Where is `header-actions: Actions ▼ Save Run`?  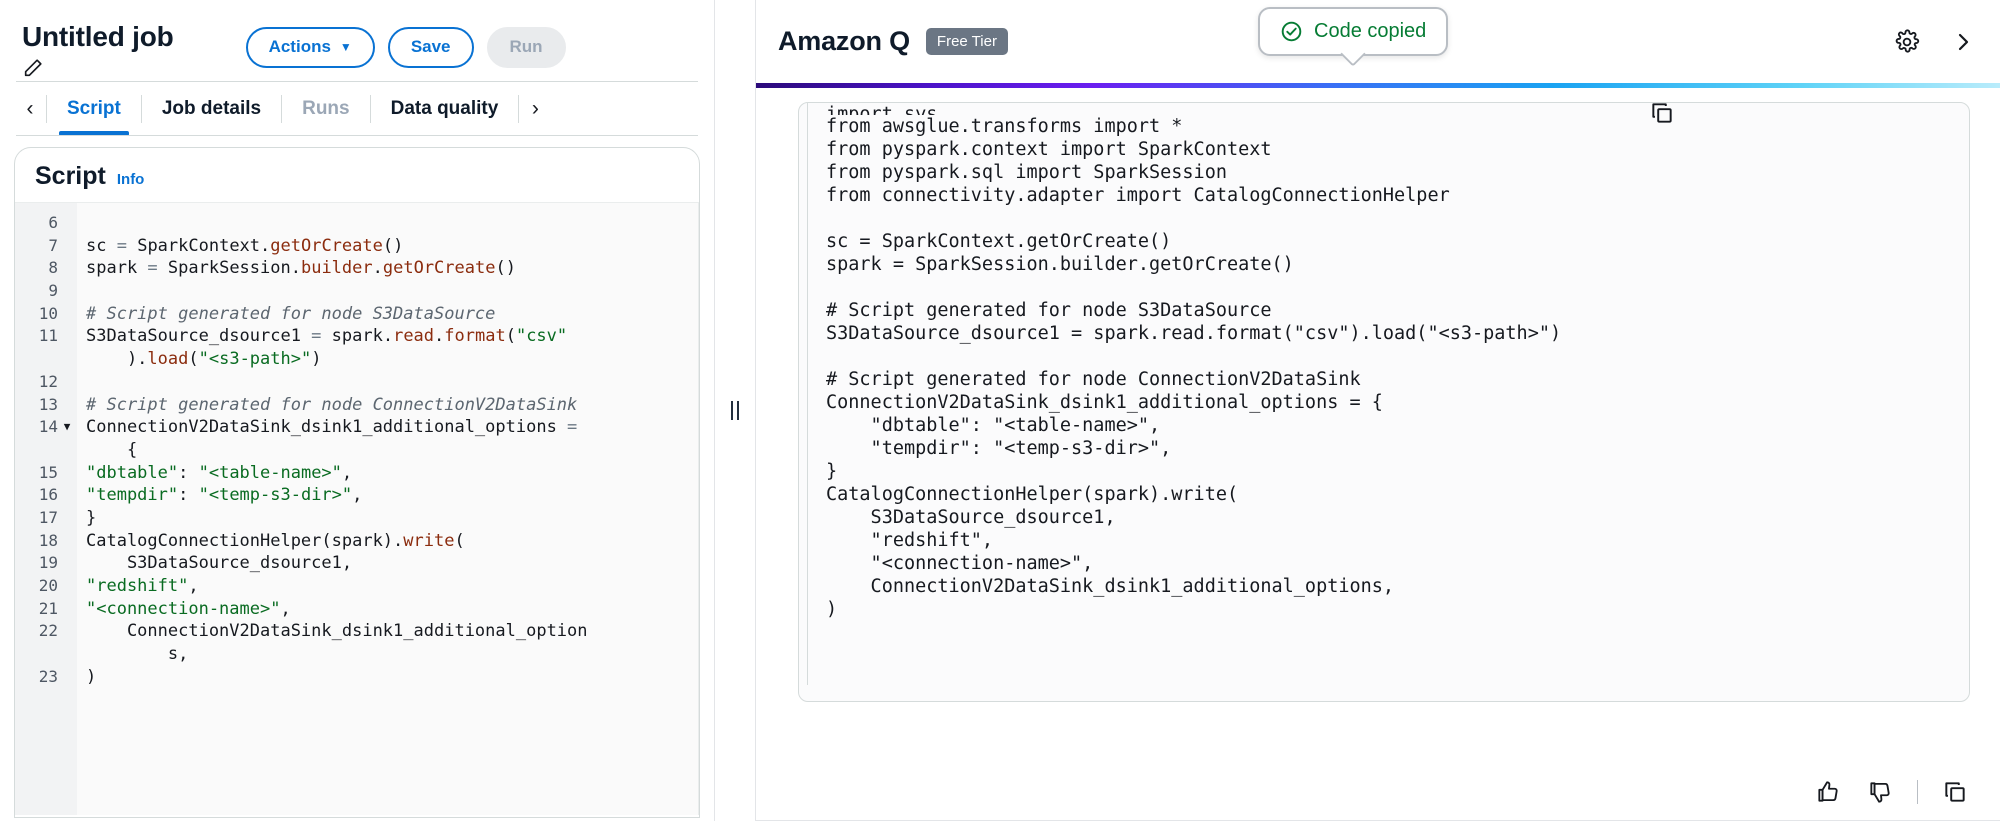 header-actions: Actions ▼ Save Run is located at coordinates (405, 47).